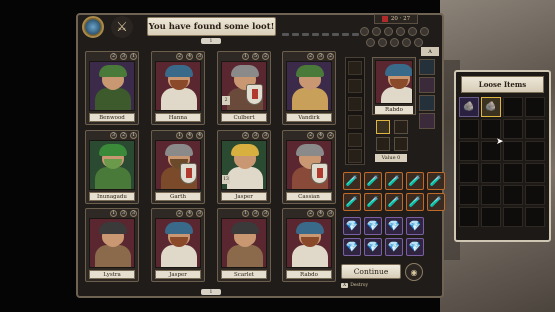  I want to click on key-hint-label: Destroy, so click(359, 285).